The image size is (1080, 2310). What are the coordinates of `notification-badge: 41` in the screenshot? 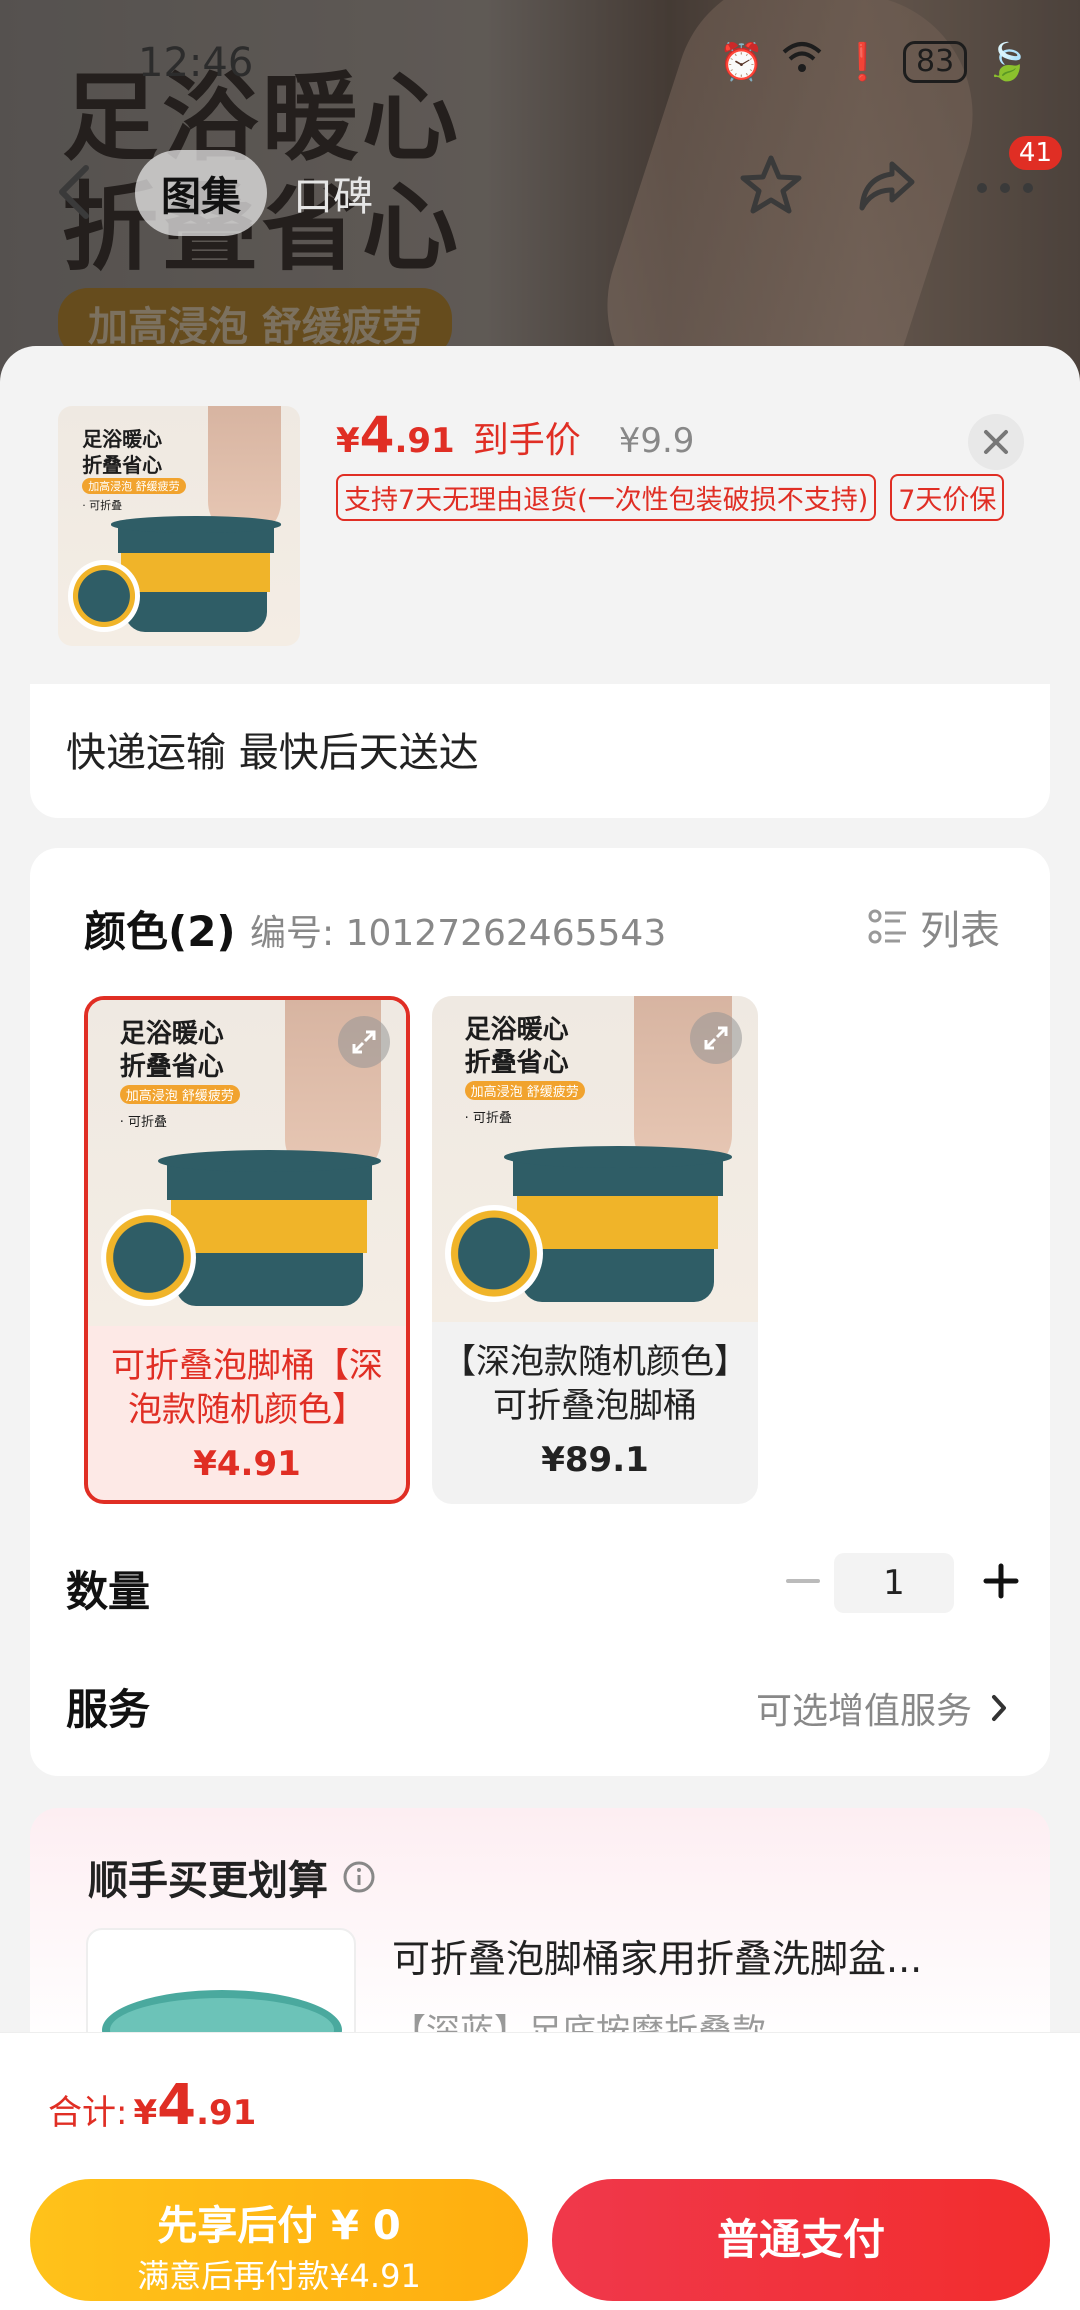 It's located at (1035, 153).